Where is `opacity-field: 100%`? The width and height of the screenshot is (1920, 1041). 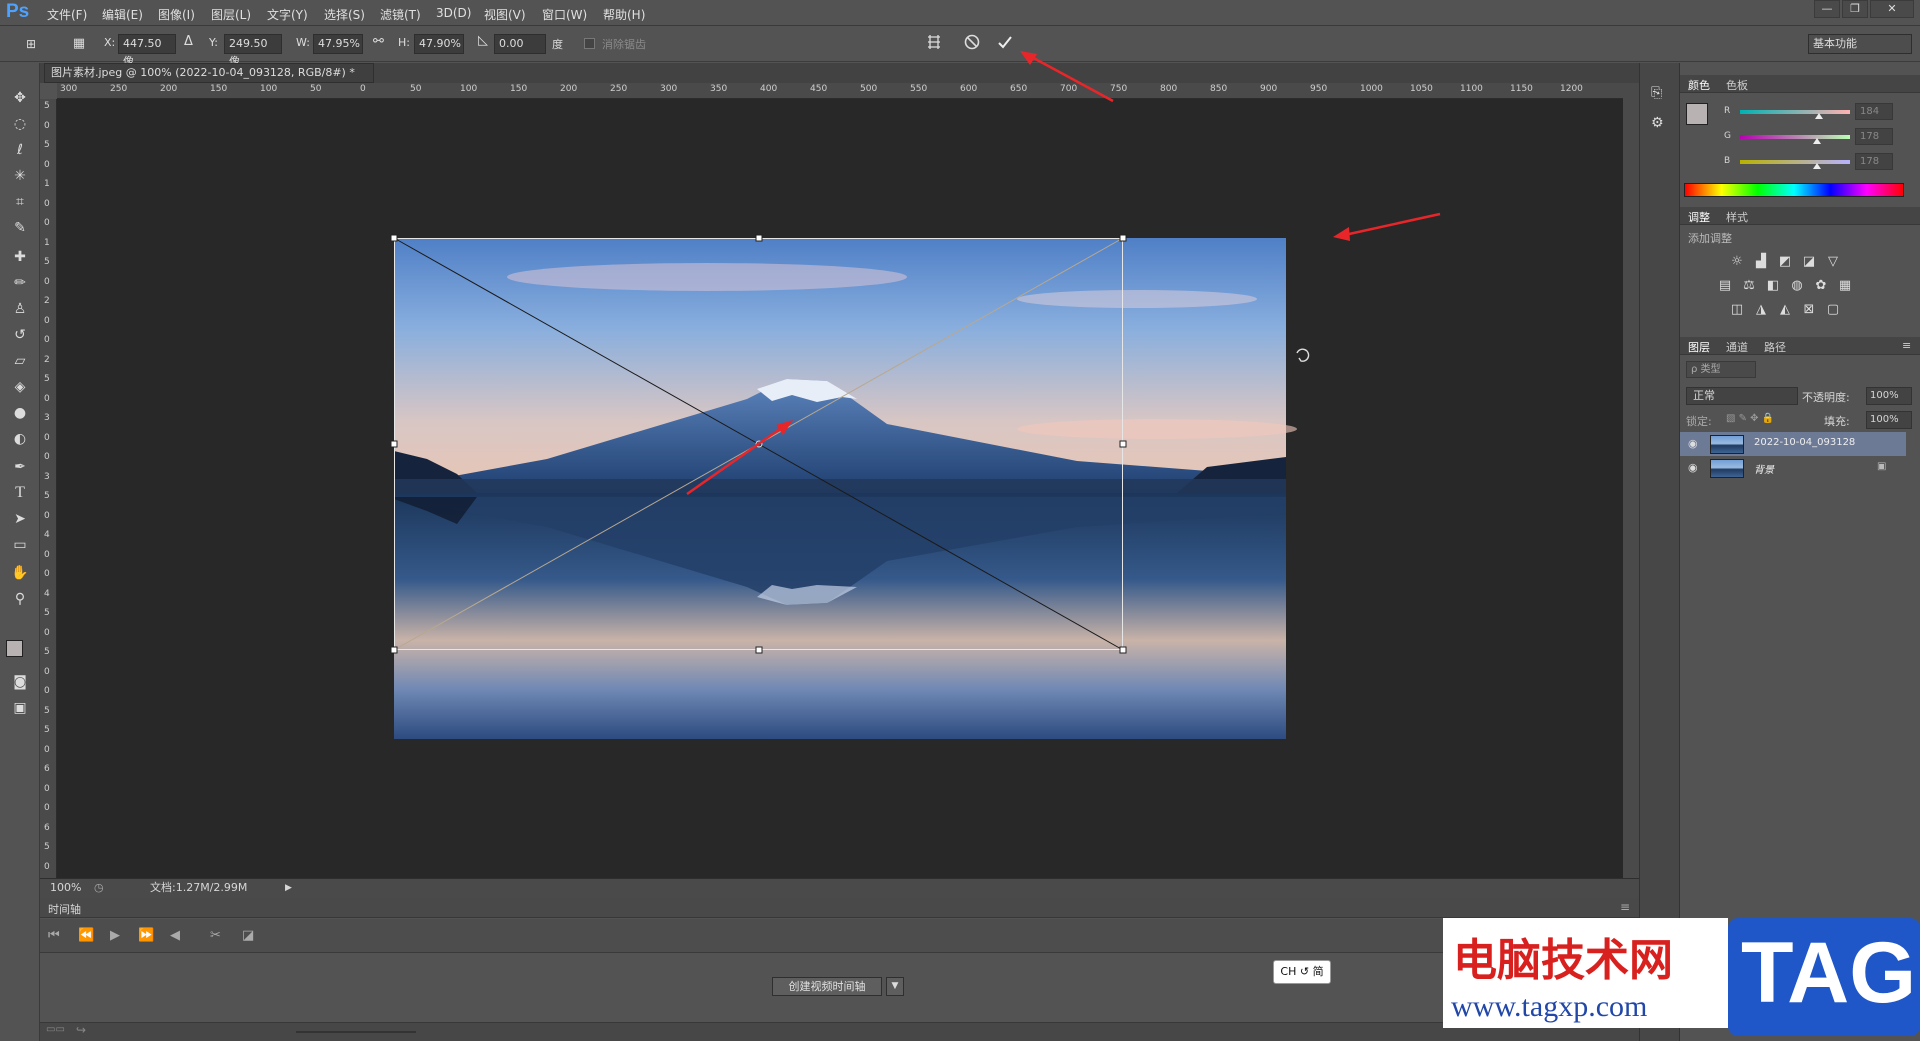 opacity-field: 100% is located at coordinates (1889, 396).